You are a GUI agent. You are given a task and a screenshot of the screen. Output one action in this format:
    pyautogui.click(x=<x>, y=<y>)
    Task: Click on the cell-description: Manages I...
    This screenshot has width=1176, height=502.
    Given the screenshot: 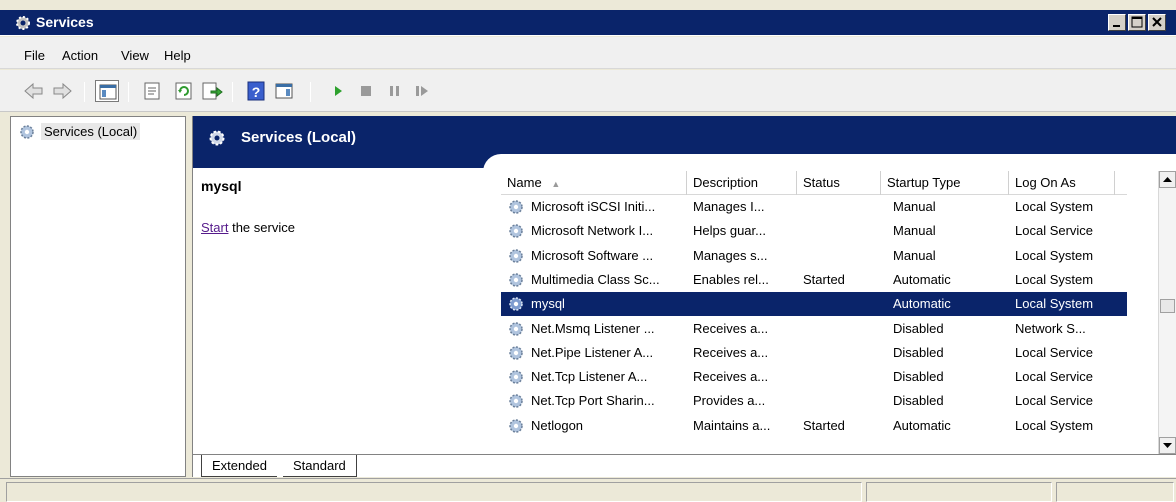 What is the action you would take?
    pyautogui.click(x=729, y=206)
    